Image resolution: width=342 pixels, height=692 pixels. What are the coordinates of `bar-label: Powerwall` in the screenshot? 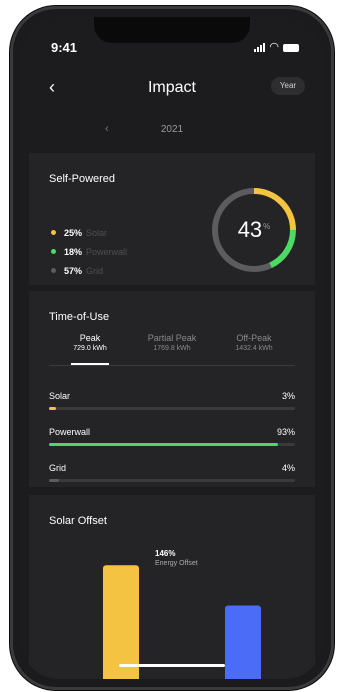 It's located at (70, 432).